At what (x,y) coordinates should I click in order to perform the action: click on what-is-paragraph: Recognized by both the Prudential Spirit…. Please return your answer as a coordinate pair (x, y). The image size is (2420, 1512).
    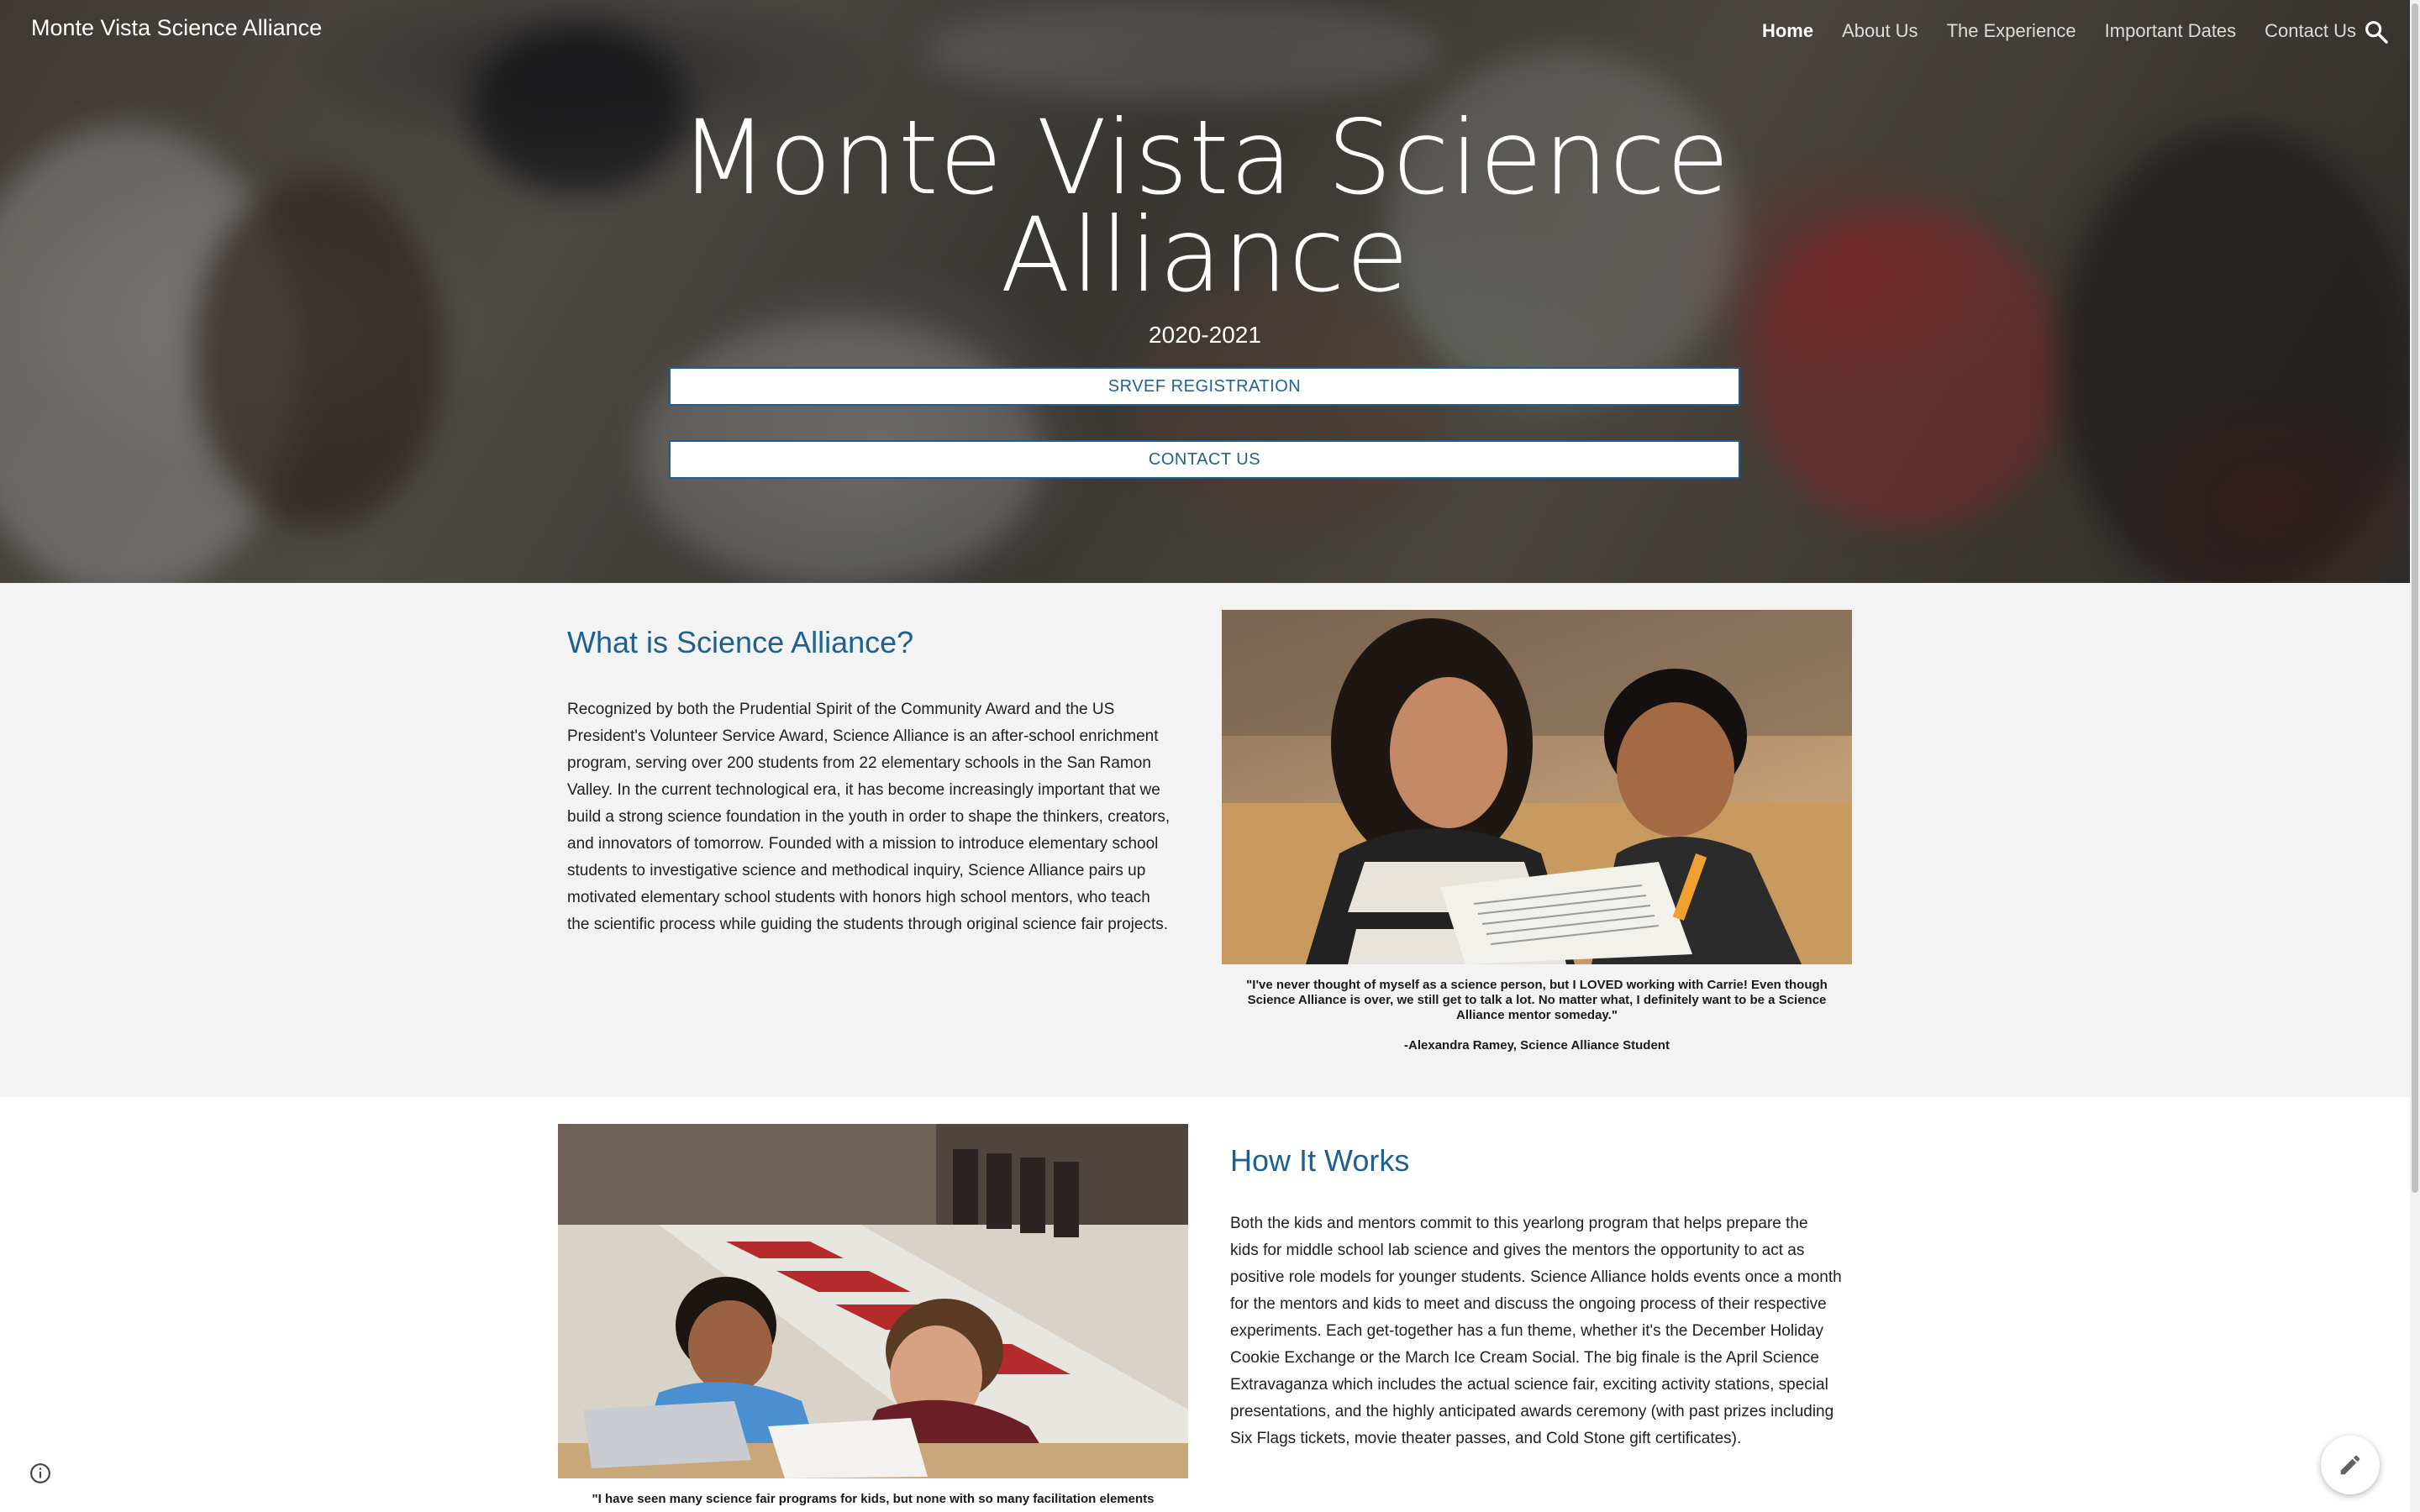
    Looking at the image, I should click on (878, 817).